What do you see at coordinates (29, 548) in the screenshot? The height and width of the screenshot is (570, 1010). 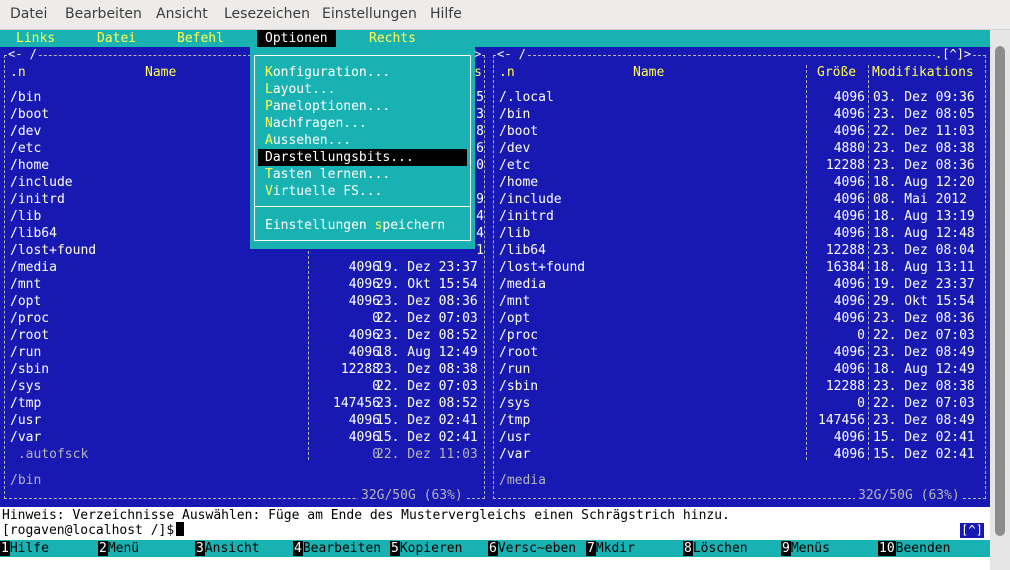 I see `fkey-label: Hilfe` at bounding box center [29, 548].